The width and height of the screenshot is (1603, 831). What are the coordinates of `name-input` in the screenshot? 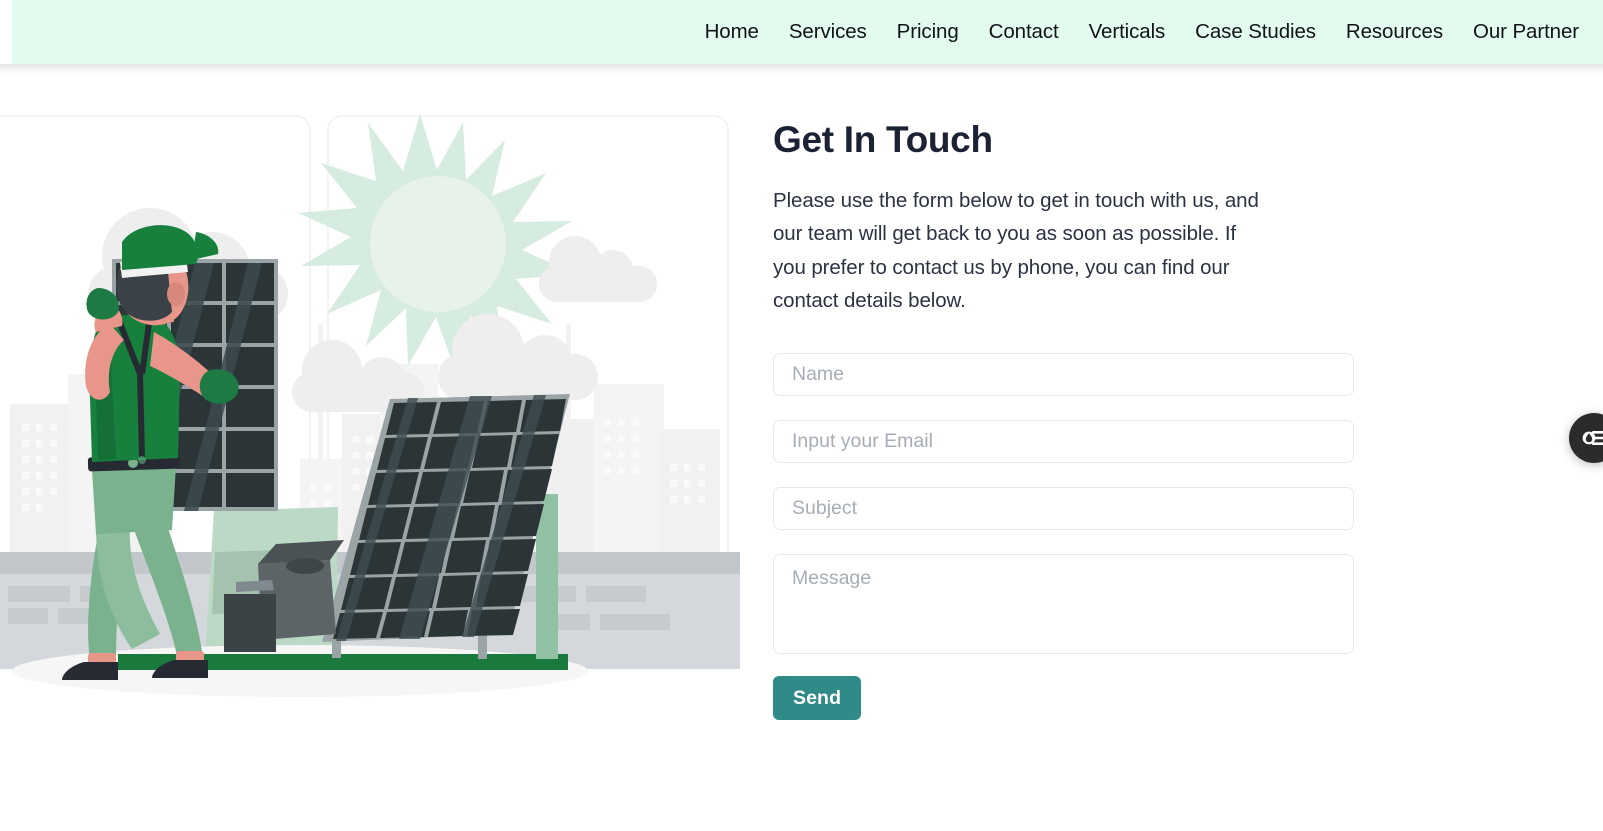 It's located at (1063, 374).